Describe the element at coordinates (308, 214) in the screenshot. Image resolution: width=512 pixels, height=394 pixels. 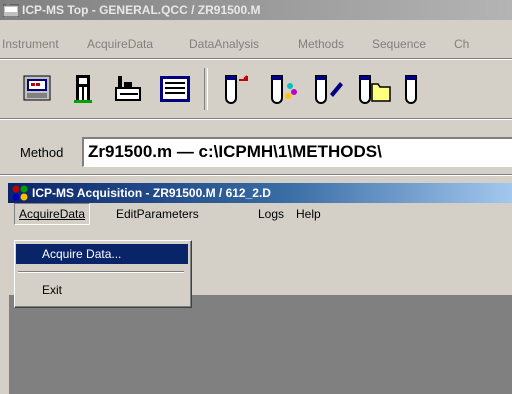
I see `menu-help: Help` at that location.